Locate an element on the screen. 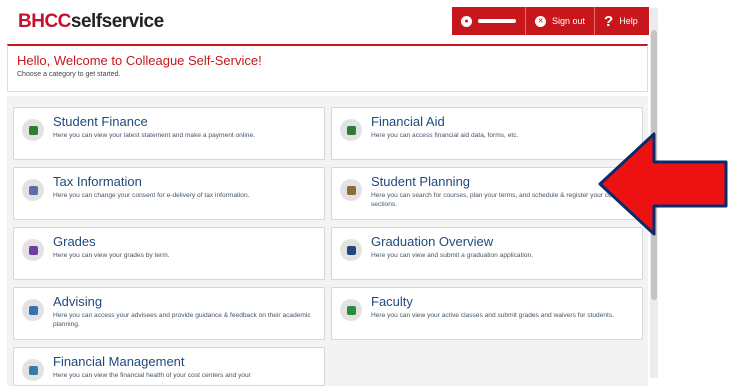 This screenshot has width=730, height=386. user-toolbar: ● ✕ Sign out ? Help is located at coordinates (550, 21).